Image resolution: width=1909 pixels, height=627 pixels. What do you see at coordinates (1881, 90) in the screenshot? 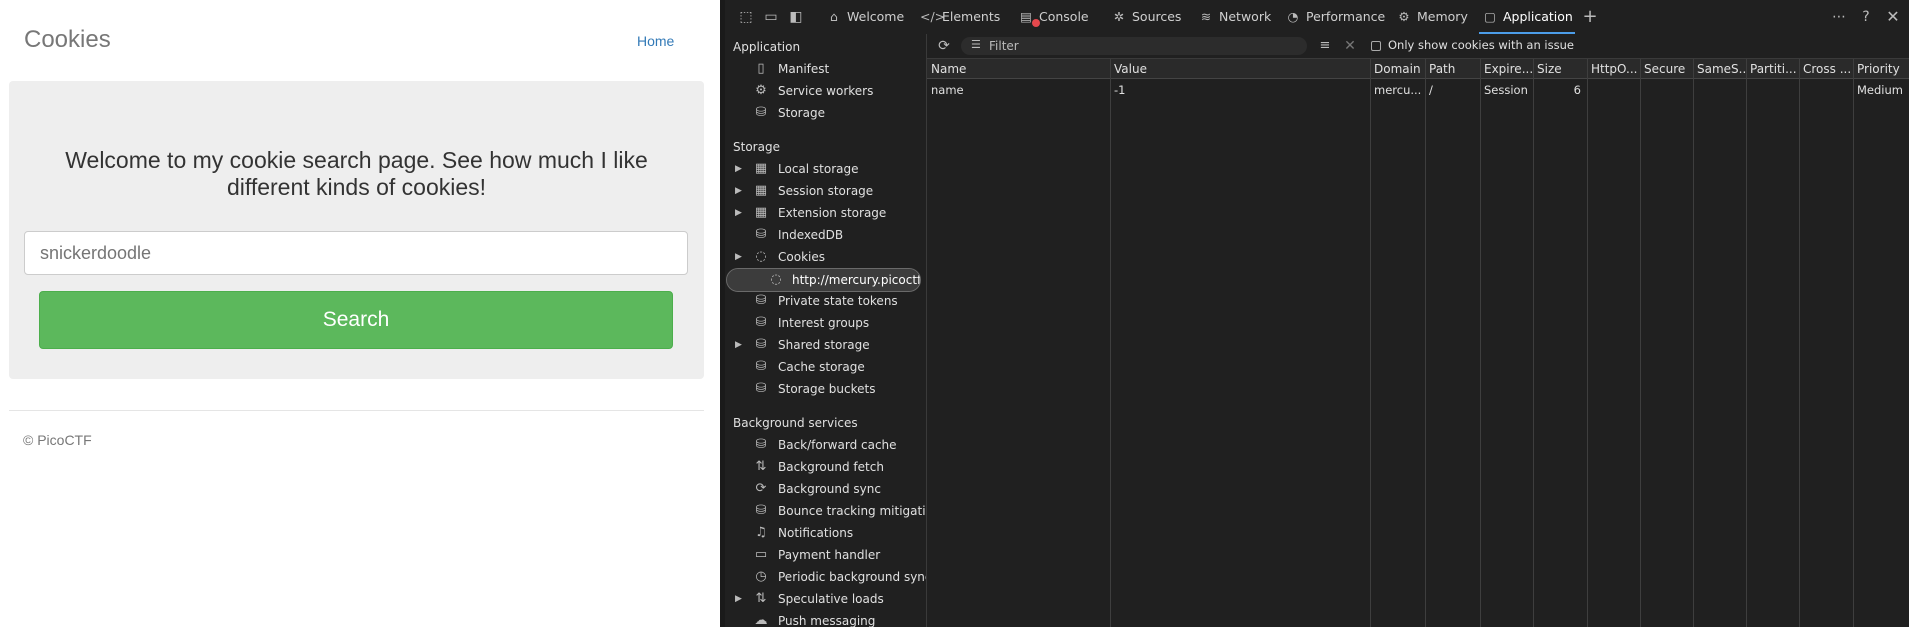
I see `cookie-priority-cell: Medium` at bounding box center [1881, 90].